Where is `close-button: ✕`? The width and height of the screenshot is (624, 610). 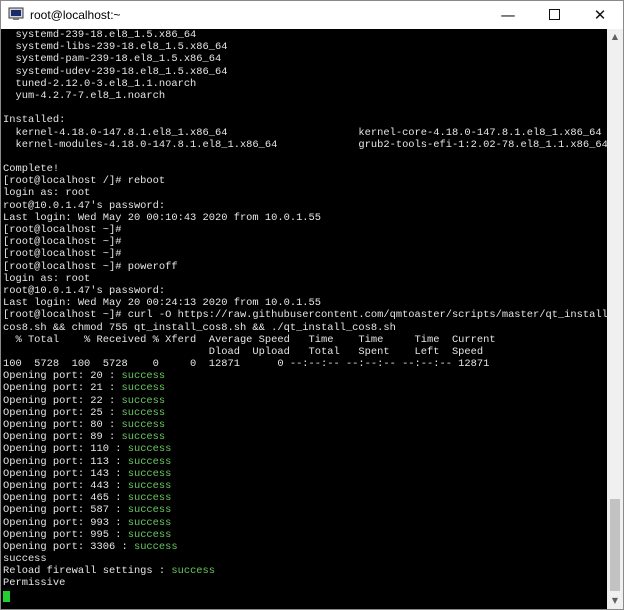 close-button: ✕ is located at coordinates (600, 15).